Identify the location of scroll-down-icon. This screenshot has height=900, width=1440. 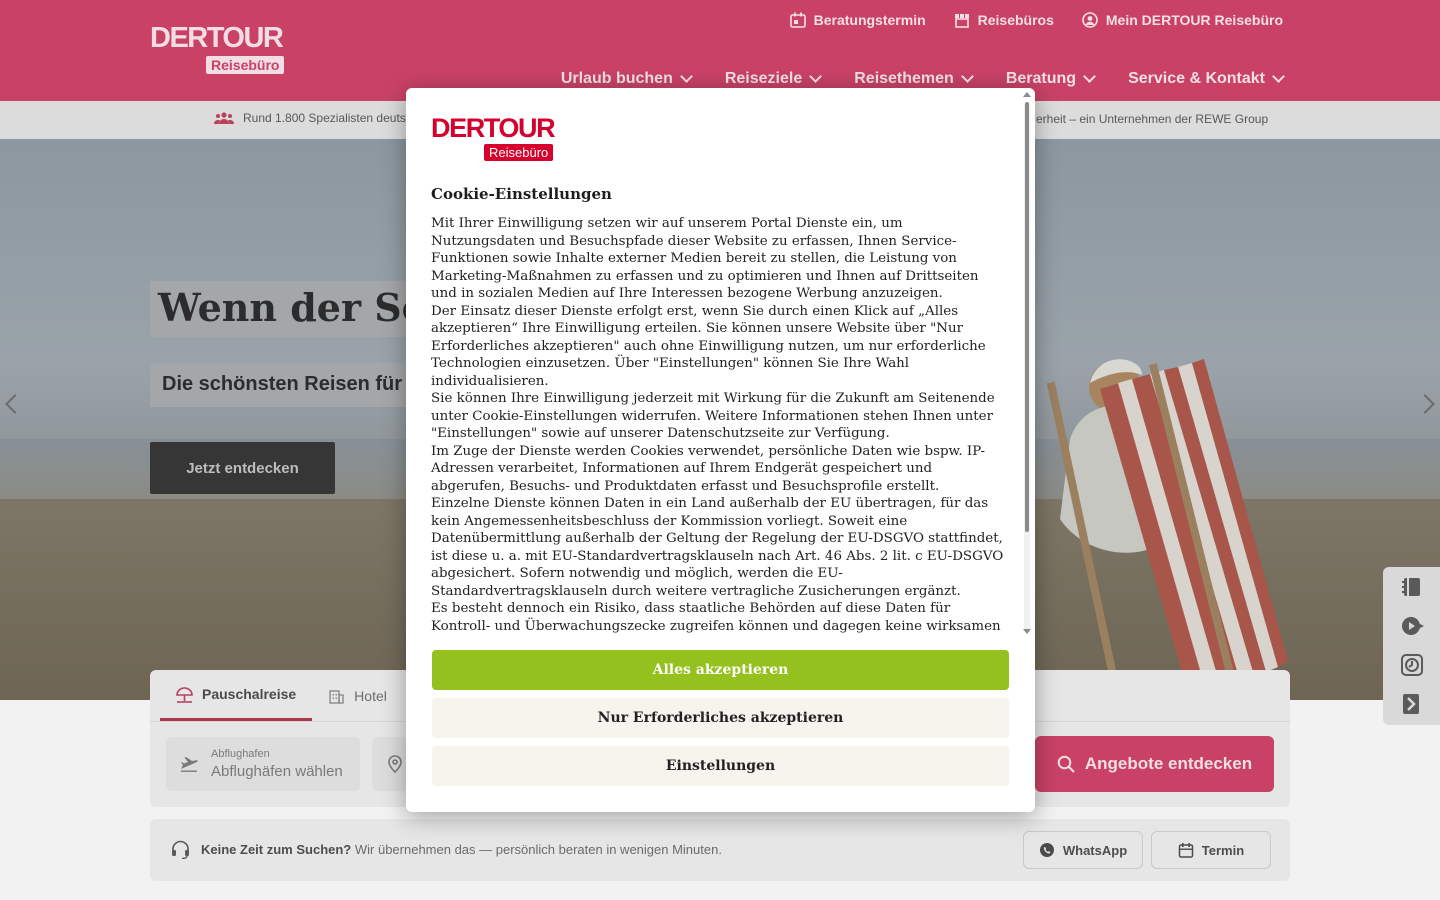
(1027, 631).